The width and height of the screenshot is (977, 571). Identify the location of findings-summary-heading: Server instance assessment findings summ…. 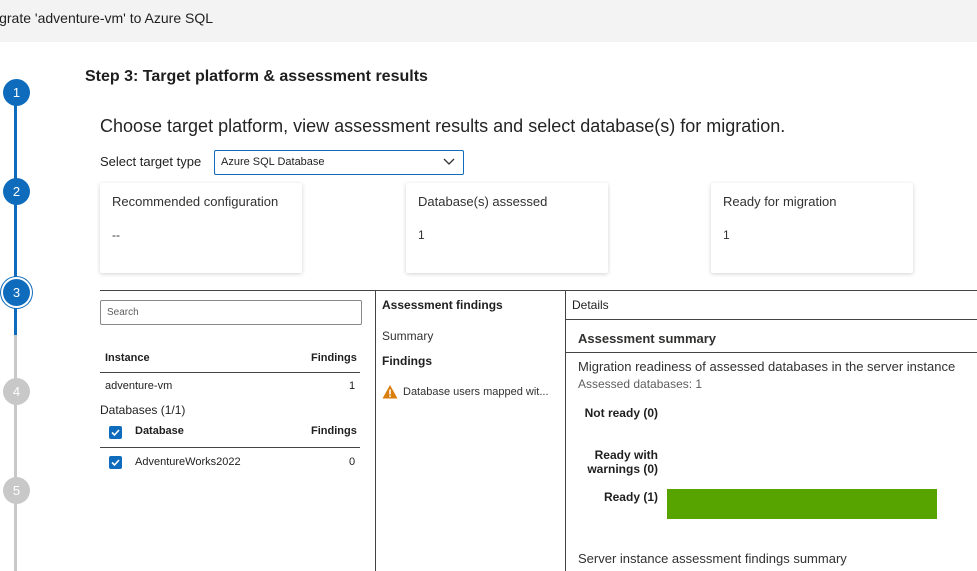
(712, 558).